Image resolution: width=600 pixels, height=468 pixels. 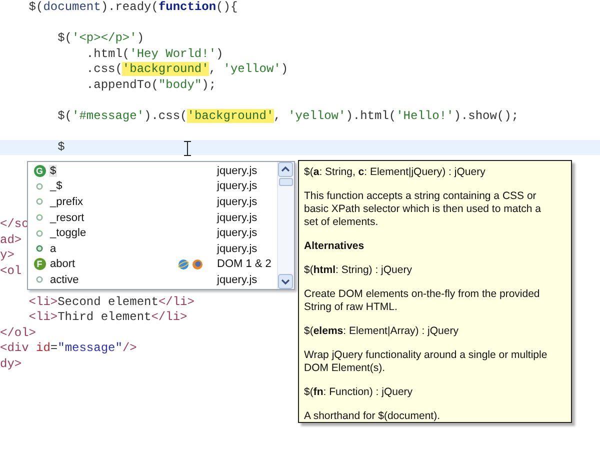 What do you see at coordinates (152, 186) in the screenshot?
I see `completion-item: _$ jquery.js` at bounding box center [152, 186].